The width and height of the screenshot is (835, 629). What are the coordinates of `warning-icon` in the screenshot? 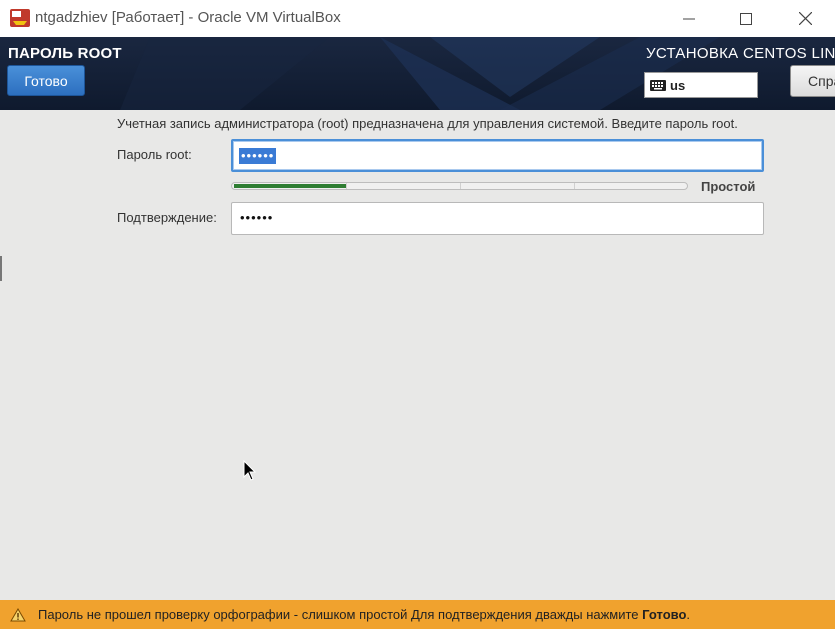 It's located at (18, 614).